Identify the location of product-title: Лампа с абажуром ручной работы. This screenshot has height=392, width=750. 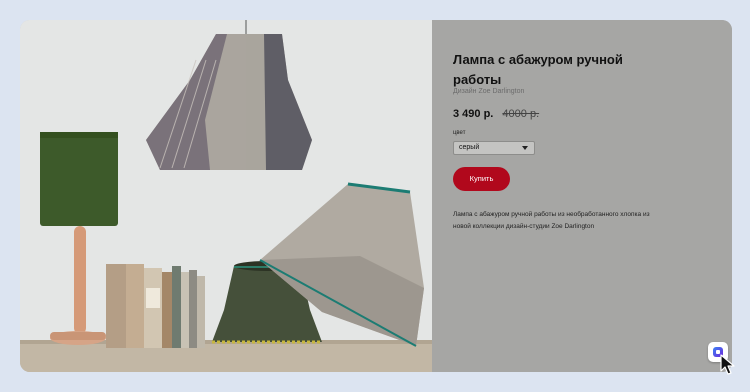
(538, 69).